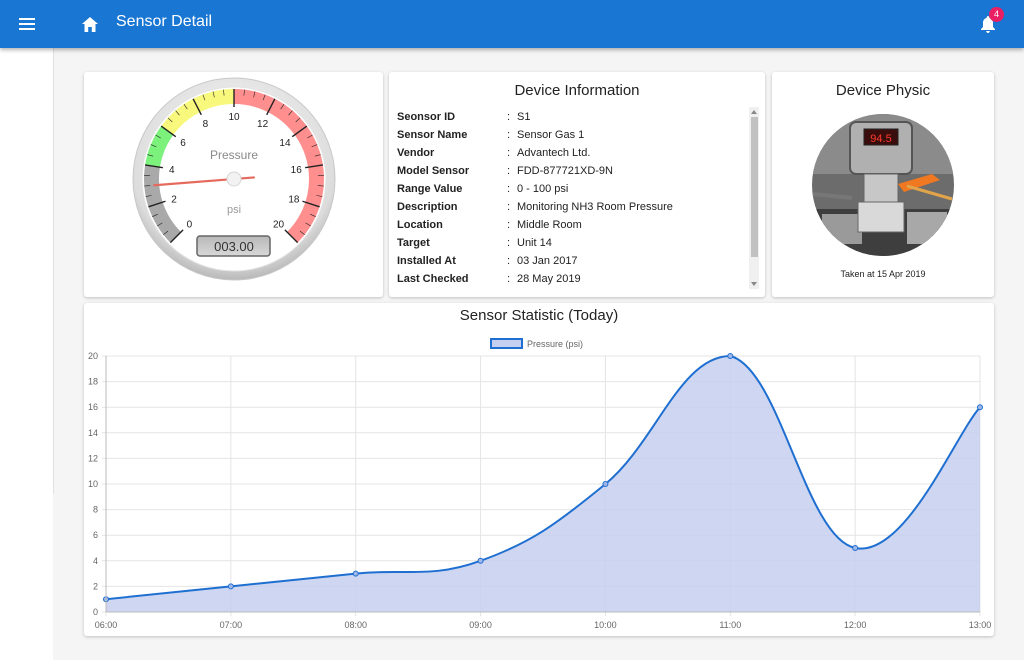 The width and height of the screenshot is (1024, 660). What do you see at coordinates (430, 189) in the screenshot?
I see `info-label: Range Value` at bounding box center [430, 189].